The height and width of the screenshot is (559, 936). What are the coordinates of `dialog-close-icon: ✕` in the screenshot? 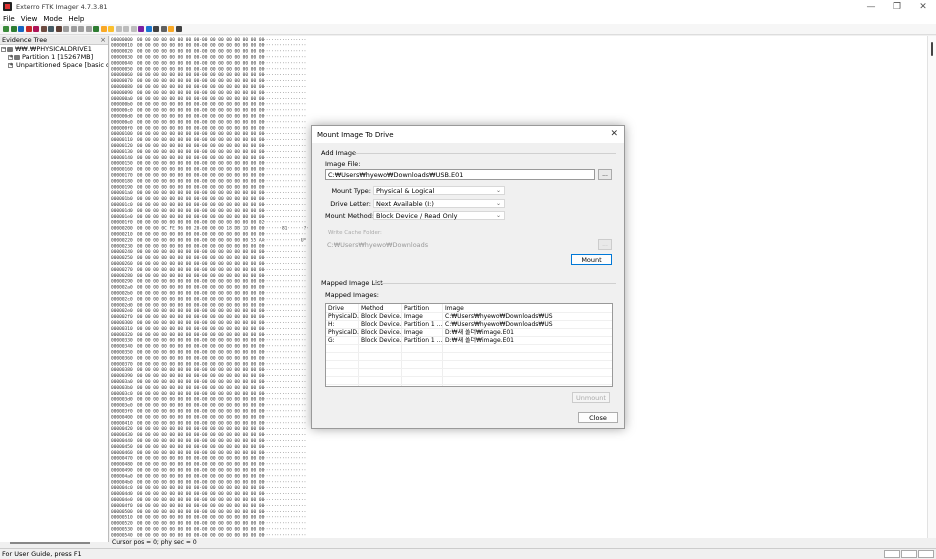 It's located at (614, 134).